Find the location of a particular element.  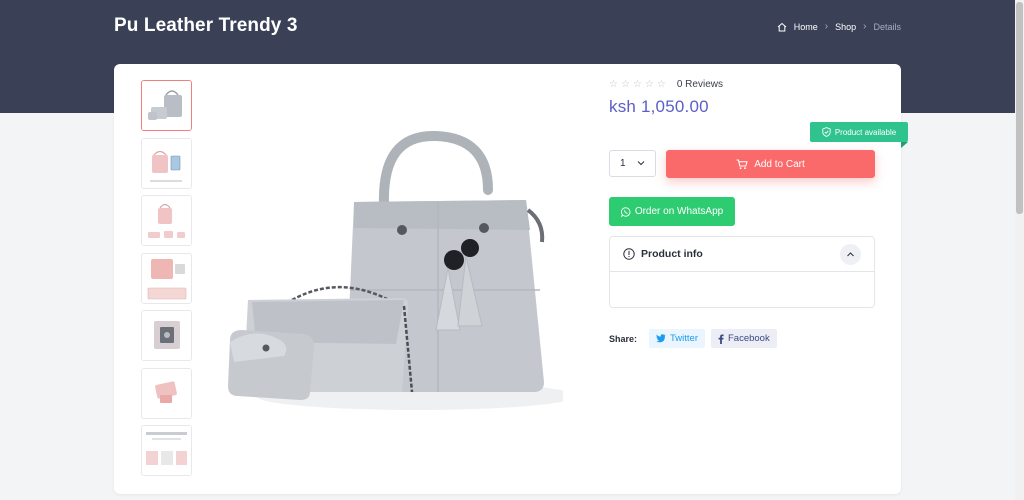

share-facebook-button: Facebook is located at coordinates (744, 338).